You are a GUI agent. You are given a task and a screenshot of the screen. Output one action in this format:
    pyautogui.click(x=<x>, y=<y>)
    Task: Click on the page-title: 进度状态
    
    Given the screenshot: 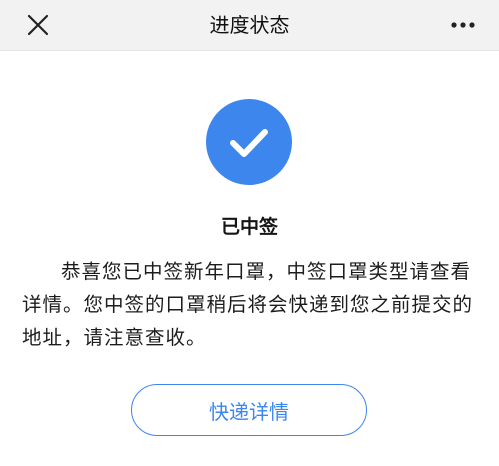 What is the action you would take?
    pyautogui.click(x=249, y=25)
    